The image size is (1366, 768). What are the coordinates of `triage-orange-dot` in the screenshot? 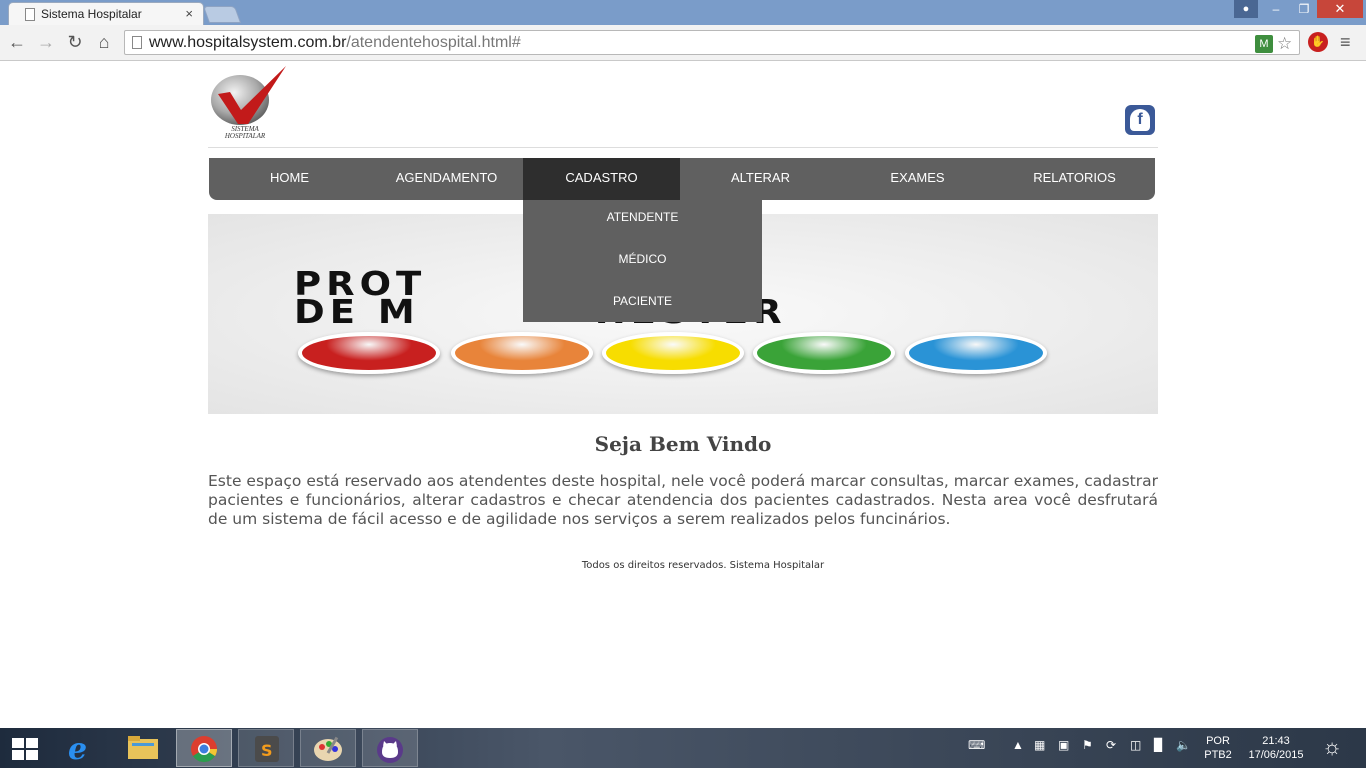 It's located at (522, 353).